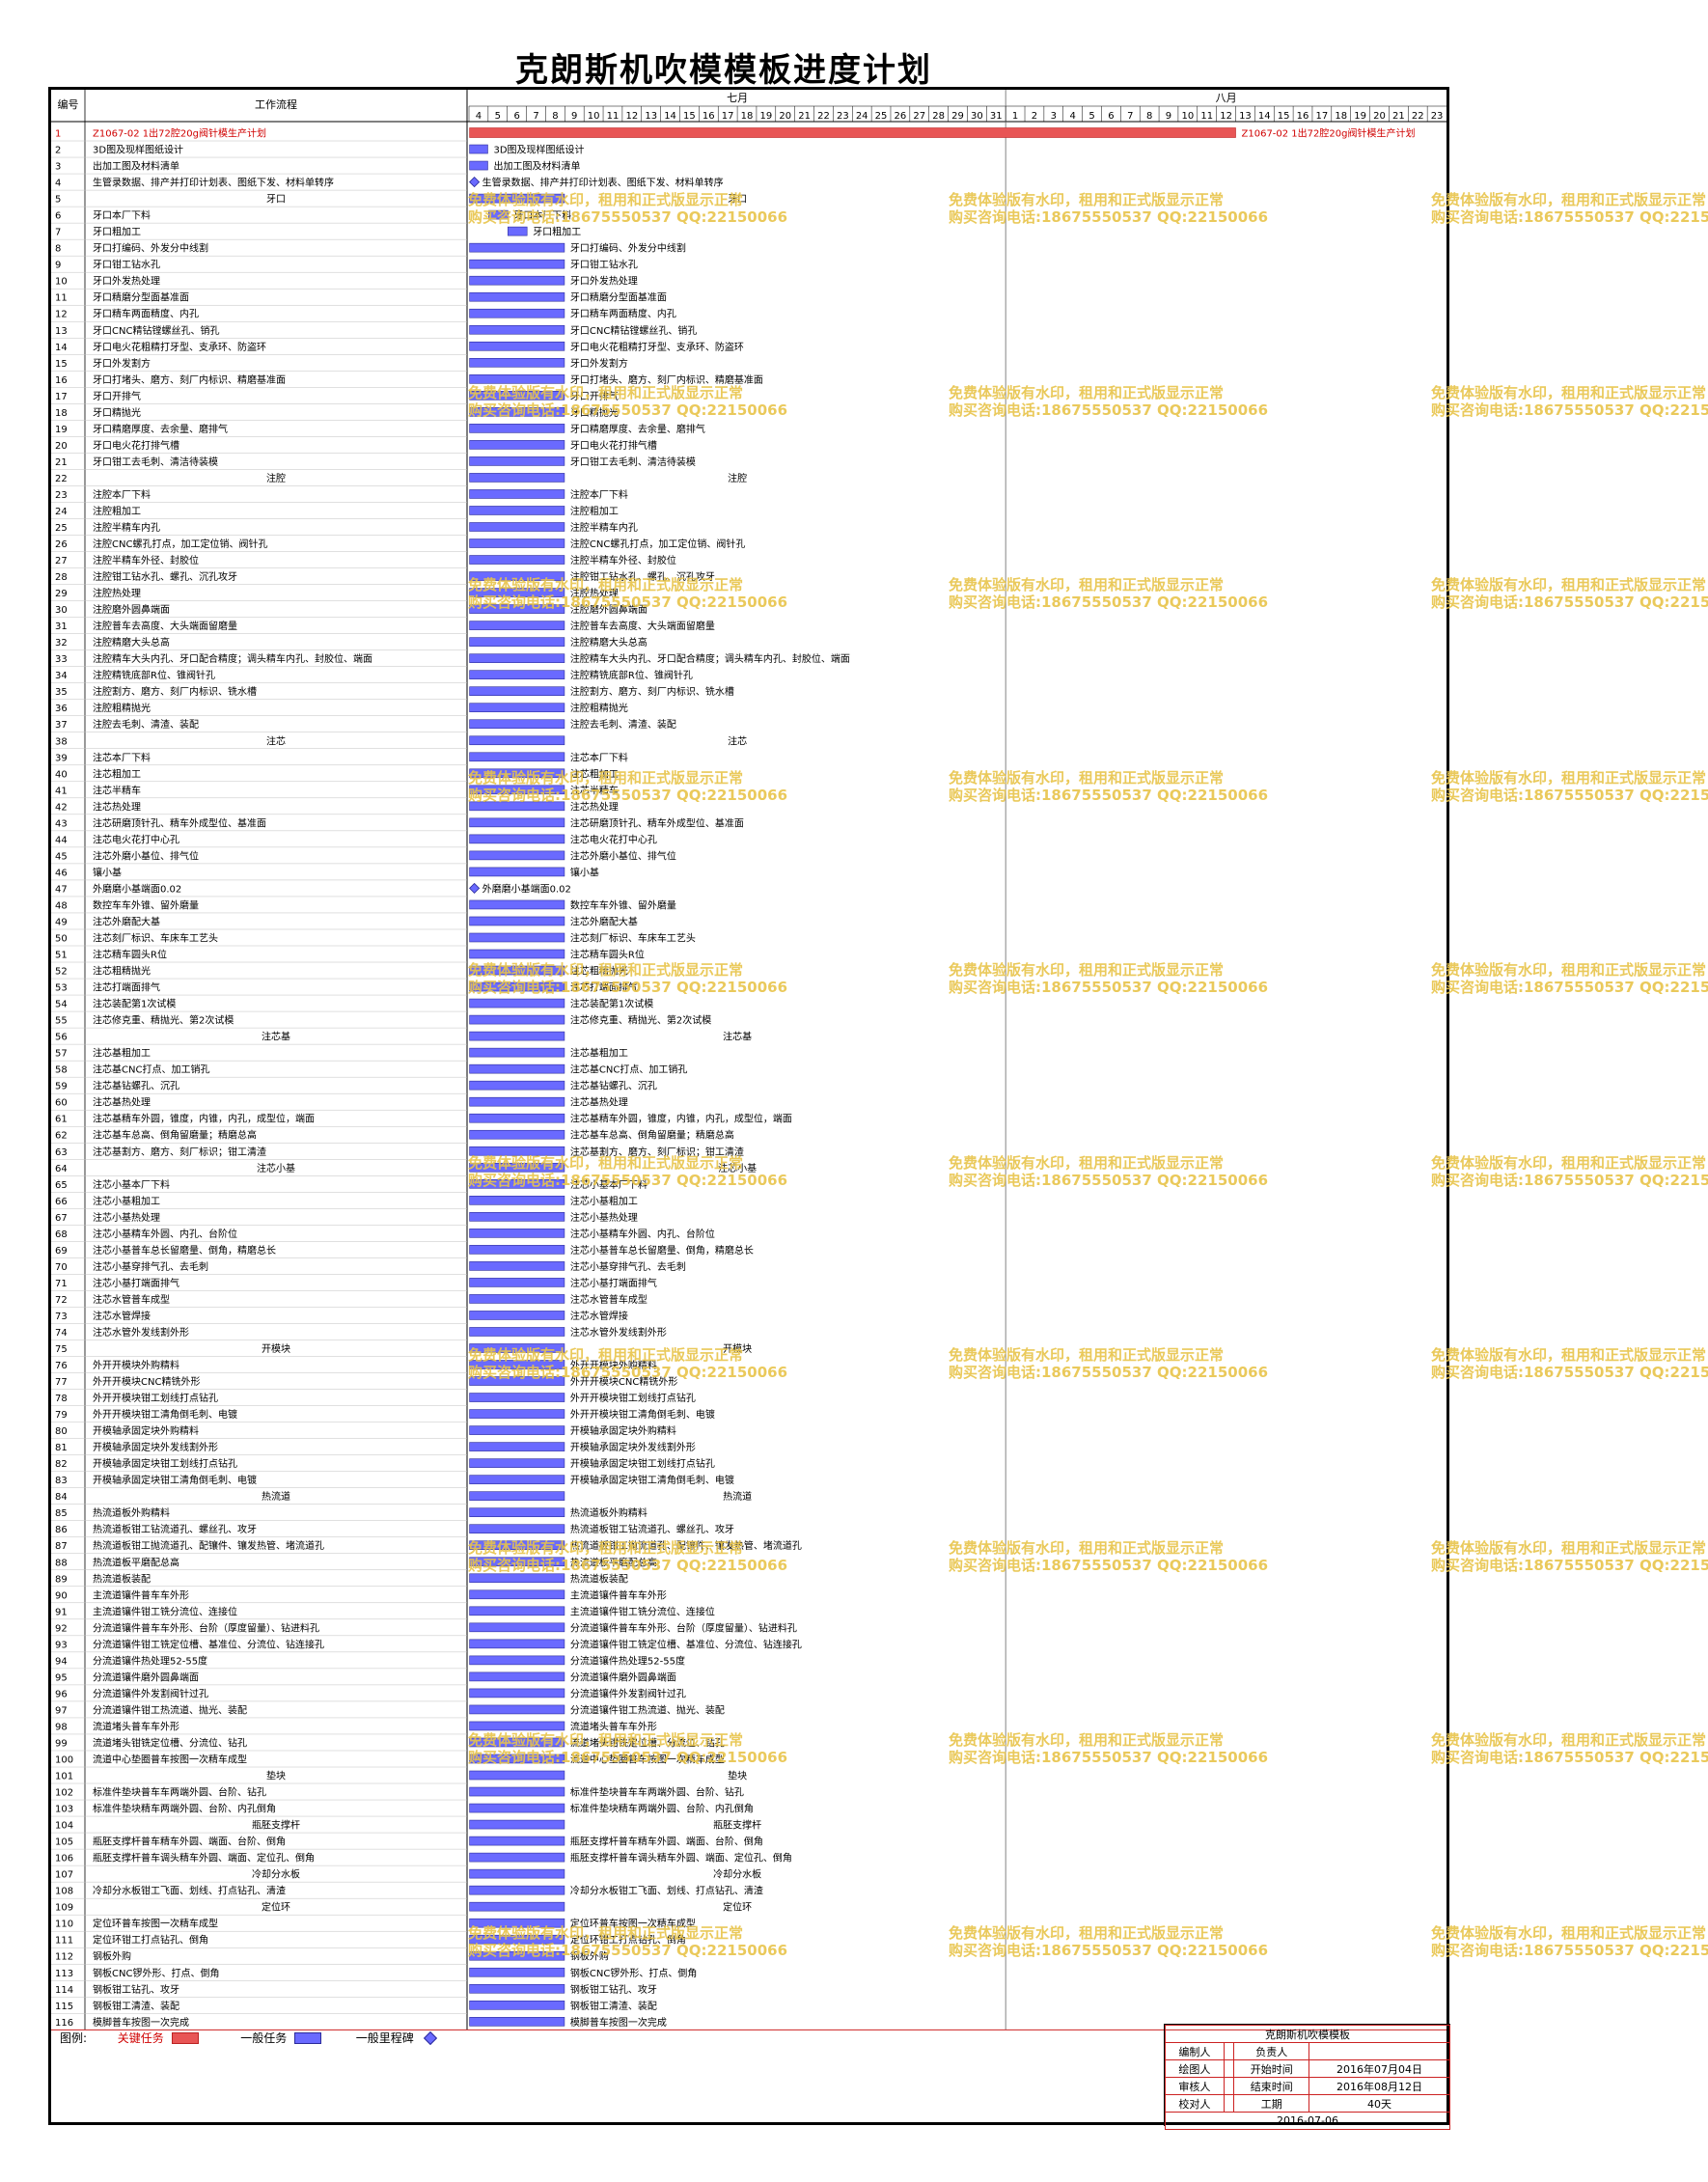  I want to click on bar-label: 注芯小基粗加工, so click(604, 1201).